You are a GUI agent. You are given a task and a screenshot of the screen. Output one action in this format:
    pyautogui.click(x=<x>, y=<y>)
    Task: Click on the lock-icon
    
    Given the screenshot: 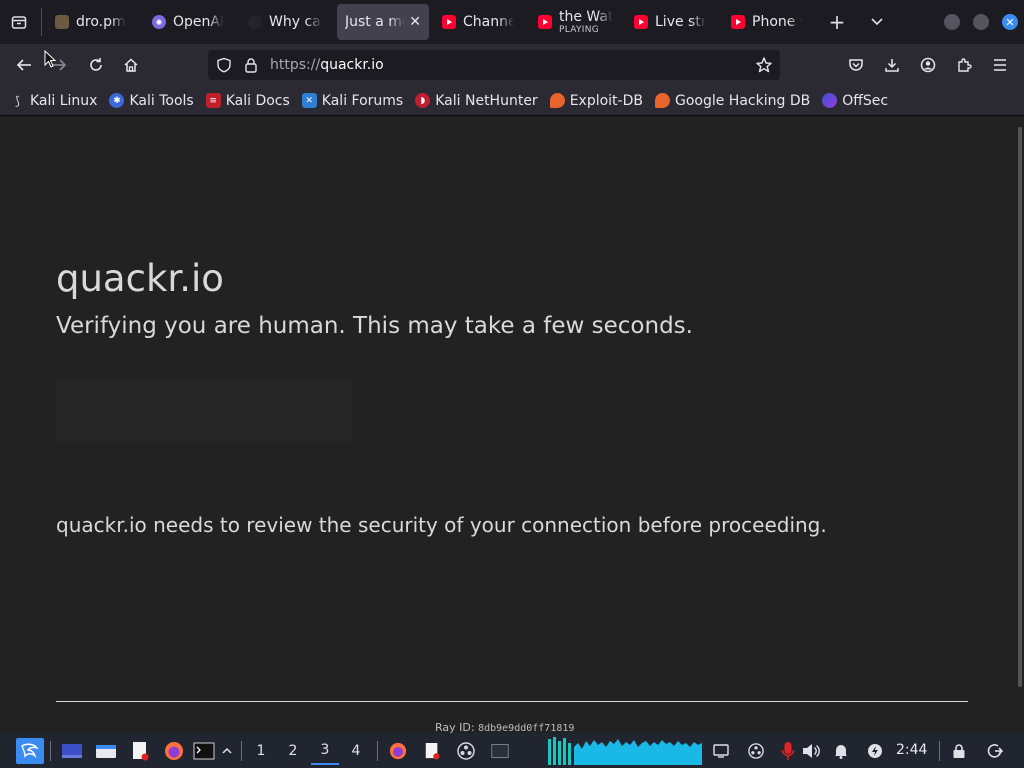 What is the action you would take?
    pyautogui.click(x=251, y=67)
    